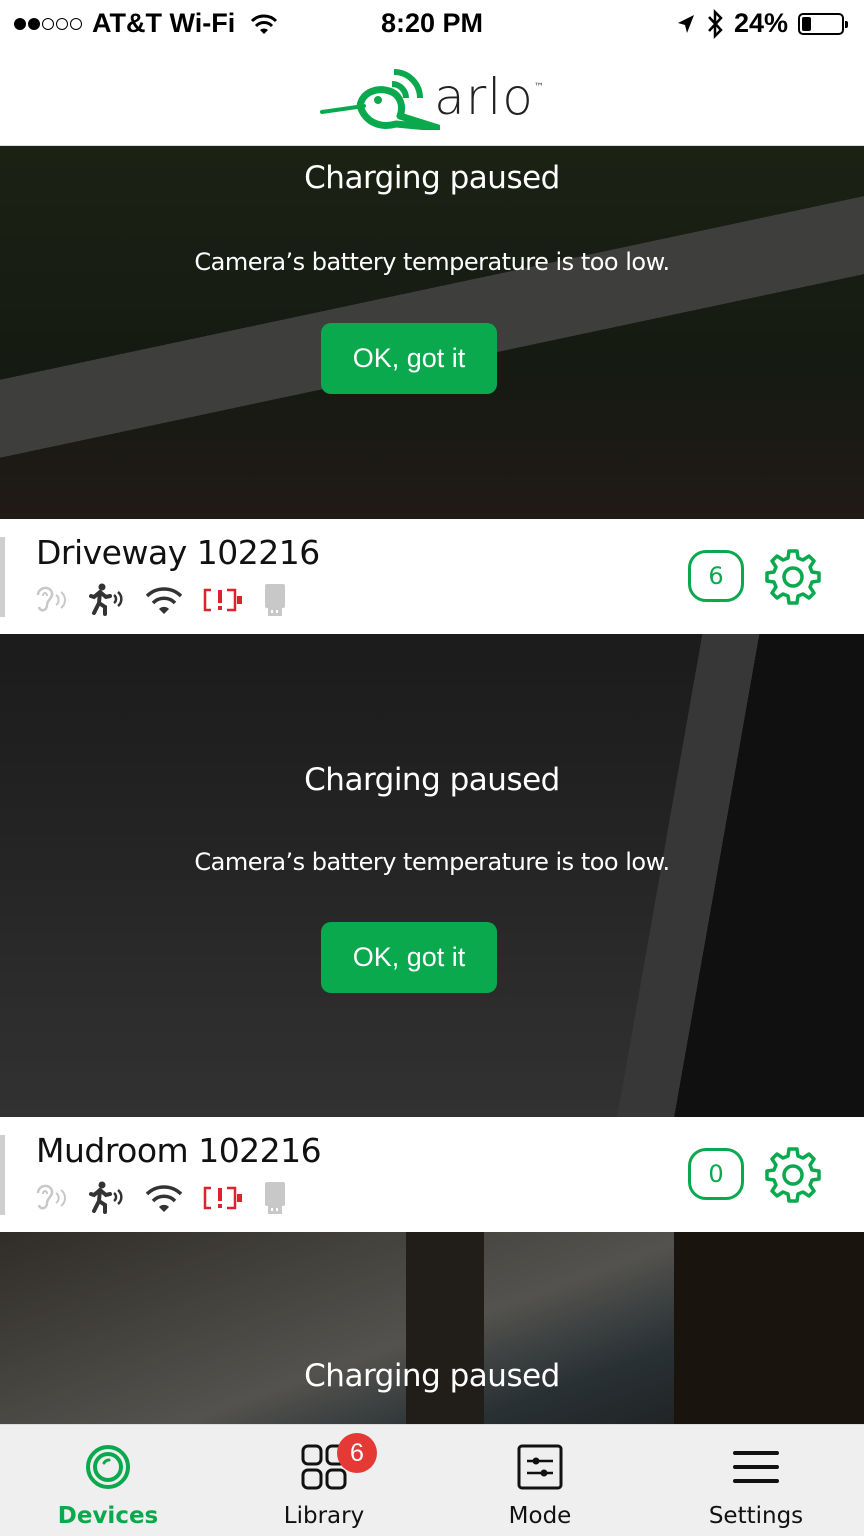 The image size is (864, 1536). I want to click on tab-mode: Mode, so click(540, 1480).